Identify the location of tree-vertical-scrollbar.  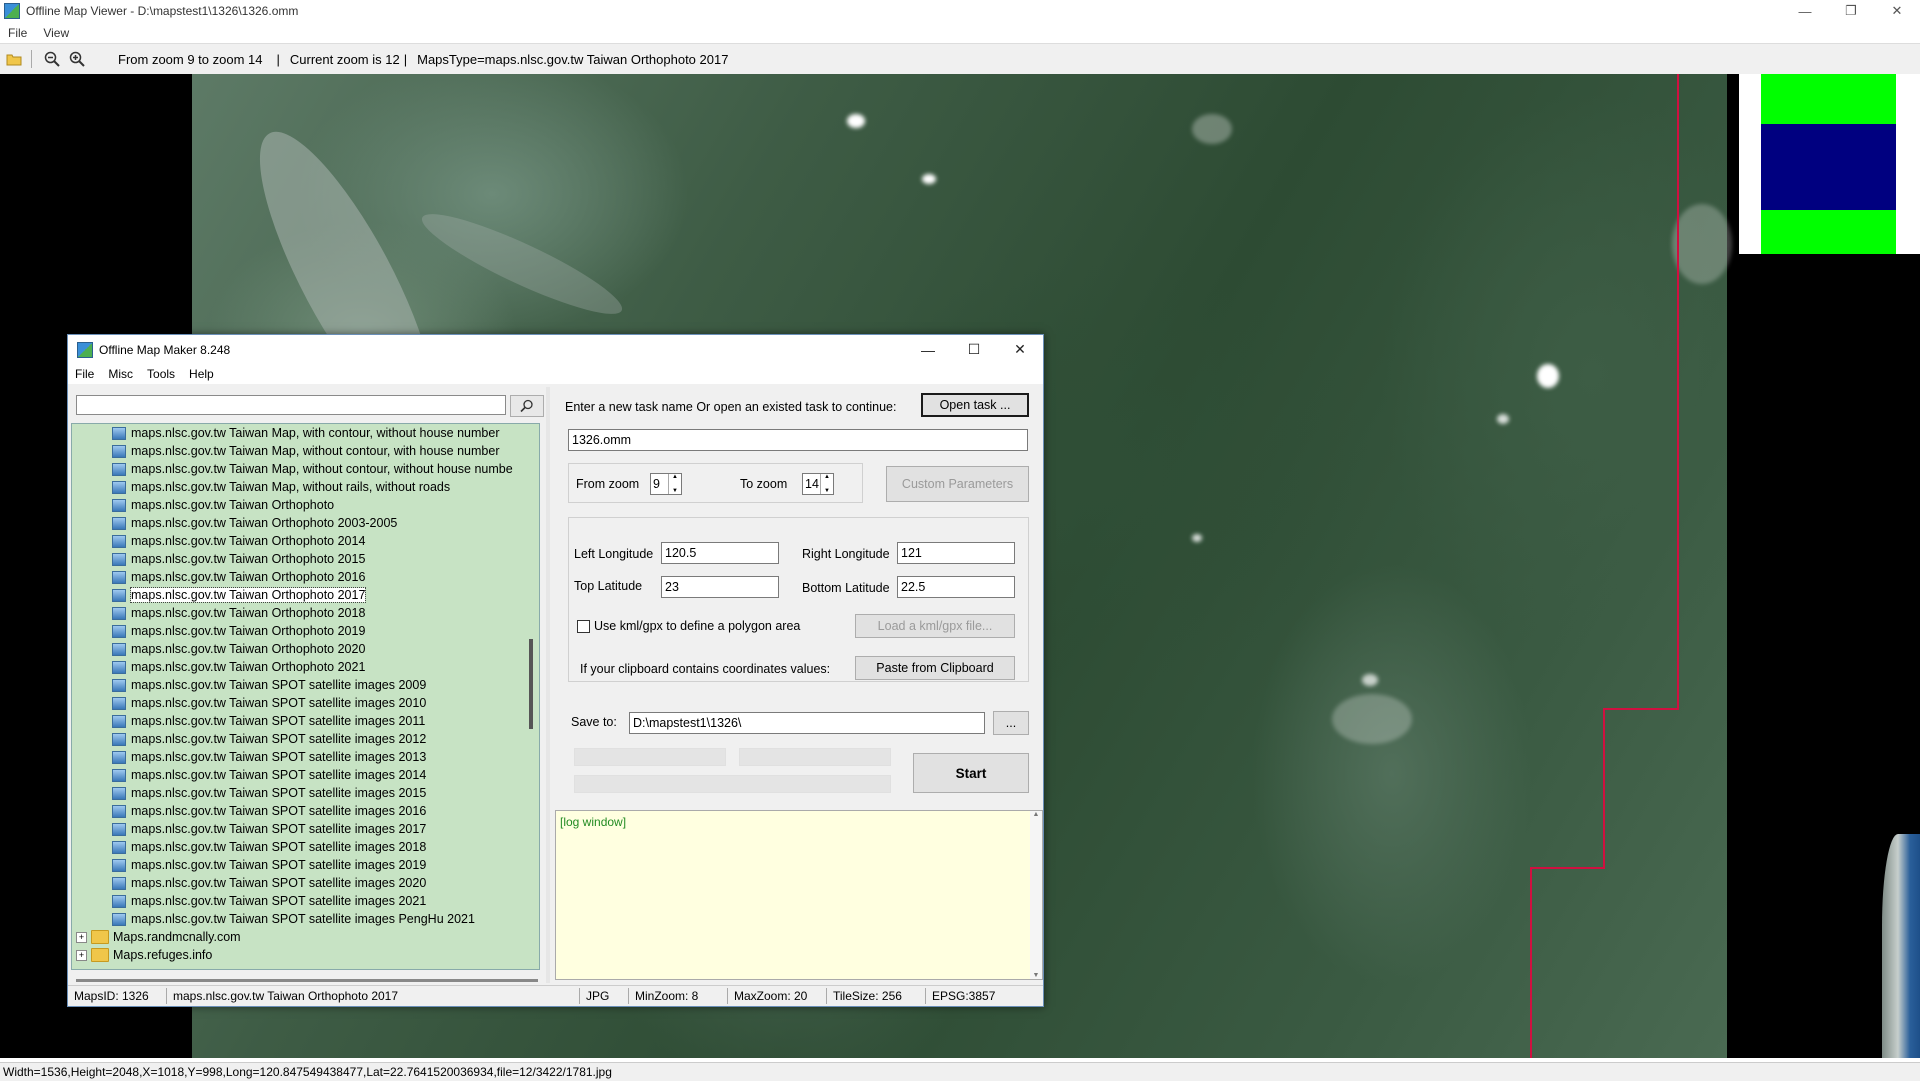
(531, 684).